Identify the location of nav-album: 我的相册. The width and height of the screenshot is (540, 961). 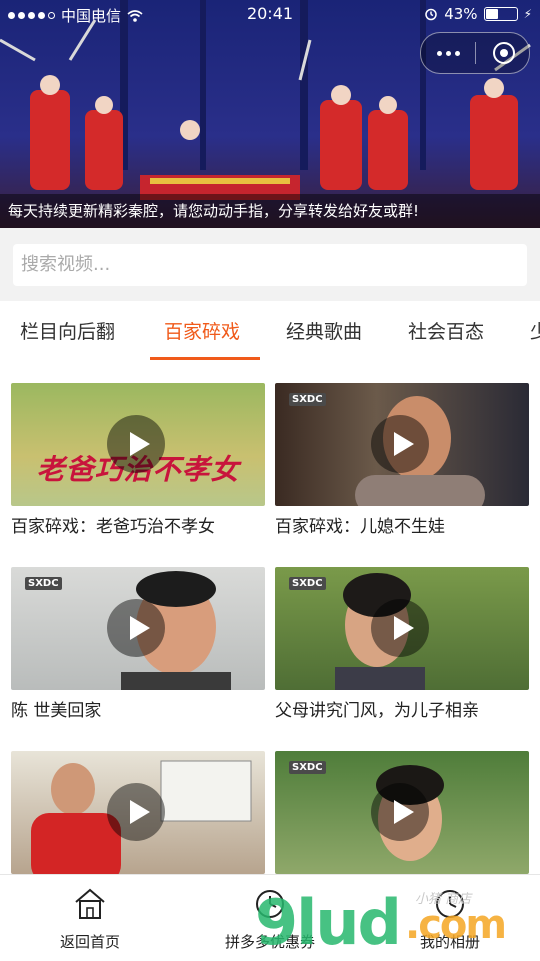
(450, 918).